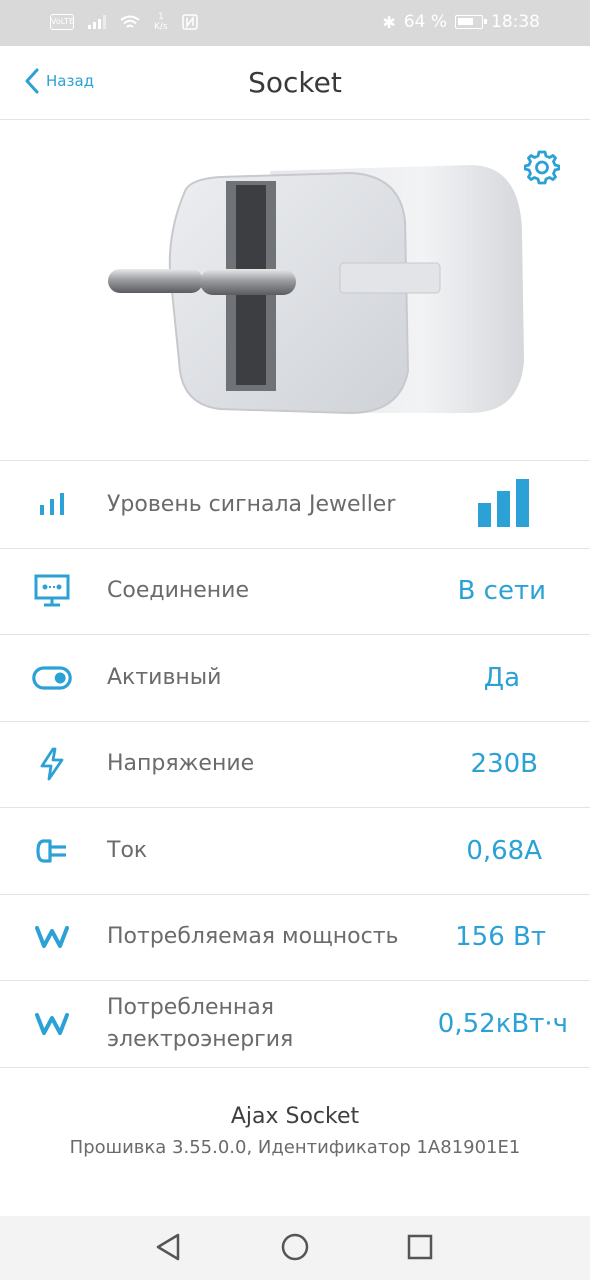 The width and height of the screenshot is (590, 1280). Describe the element at coordinates (52, 505) in the screenshot. I see `signal-bars-icon` at that location.